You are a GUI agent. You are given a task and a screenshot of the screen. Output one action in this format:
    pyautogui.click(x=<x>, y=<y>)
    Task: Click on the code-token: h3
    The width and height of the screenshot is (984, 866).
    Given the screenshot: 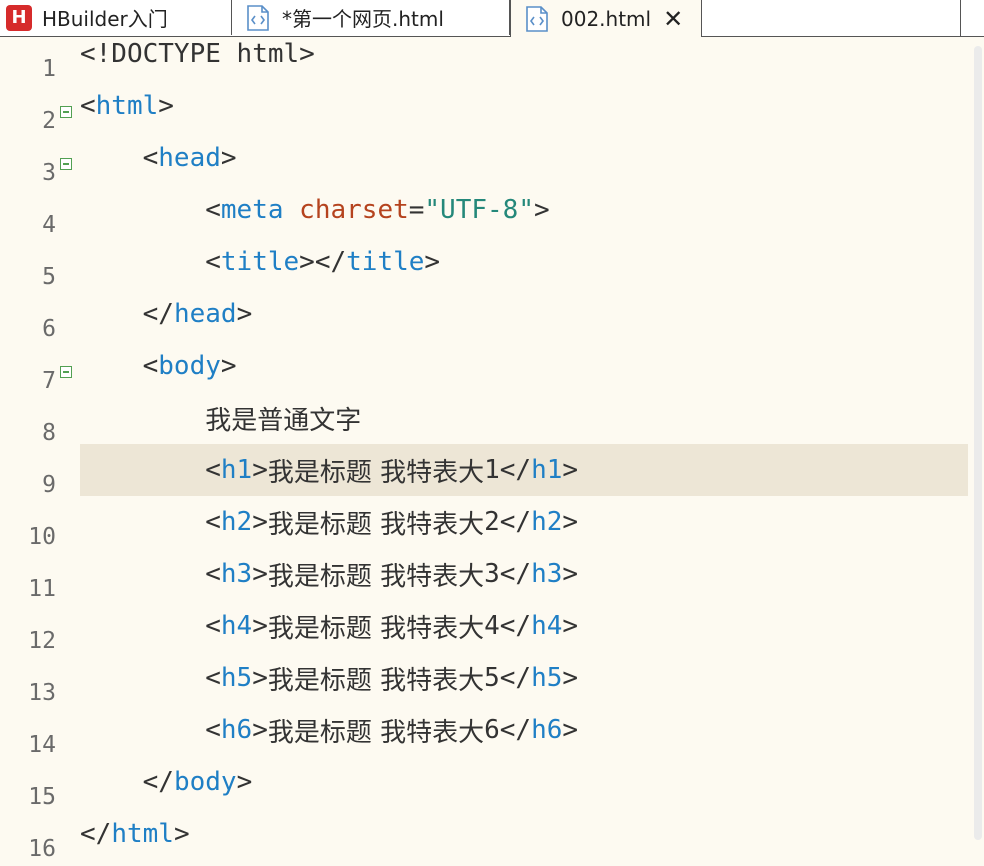 What is the action you would take?
    pyautogui.click(x=236, y=574)
    